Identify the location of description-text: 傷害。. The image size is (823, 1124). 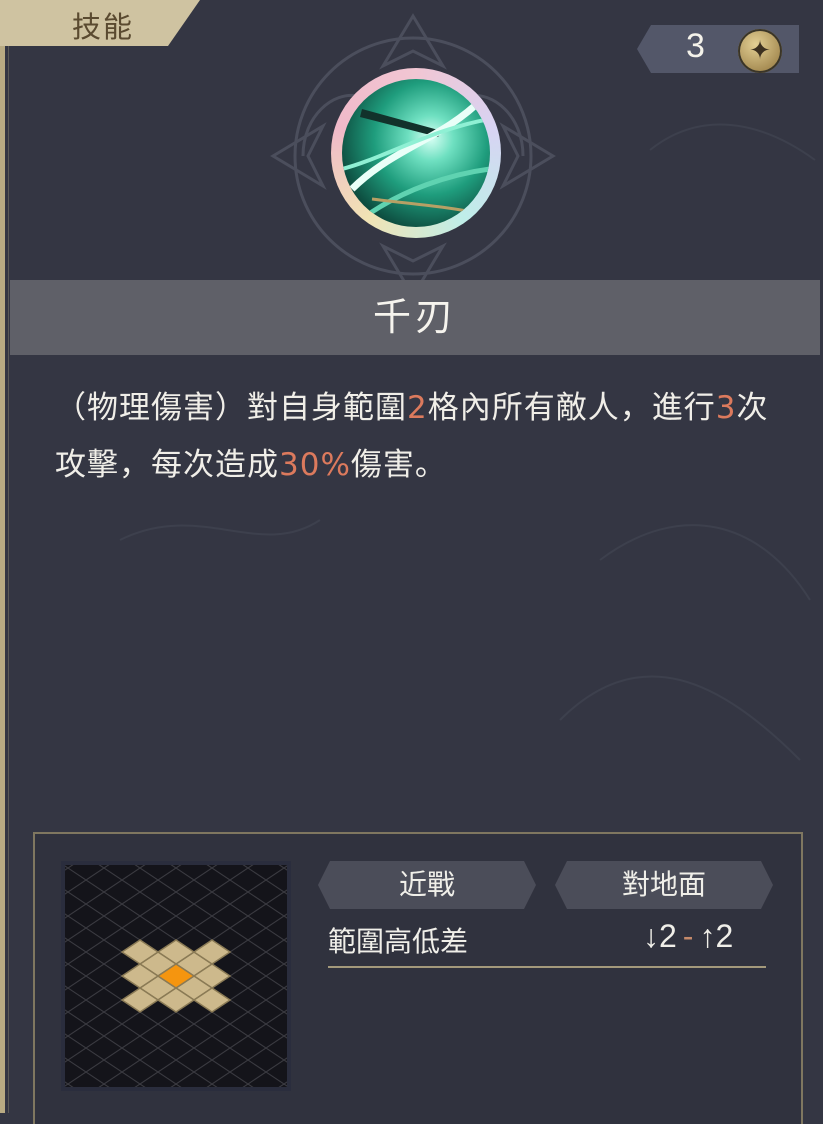
(398, 465).